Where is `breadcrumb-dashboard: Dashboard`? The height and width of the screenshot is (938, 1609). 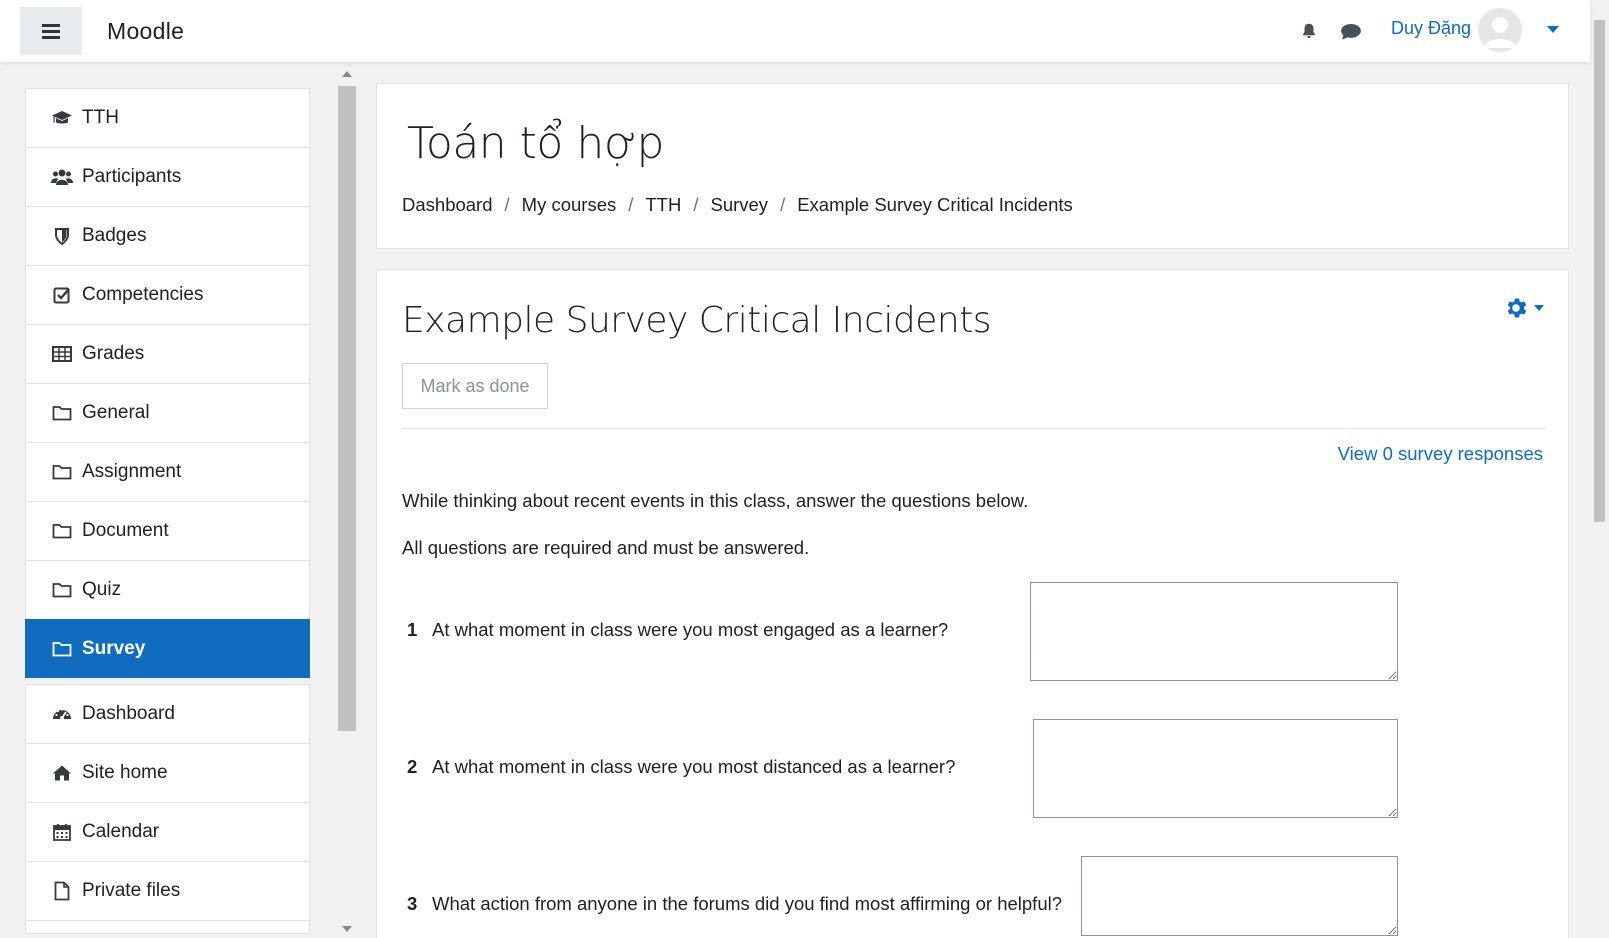 breadcrumb-dashboard: Dashboard is located at coordinates (447, 205).